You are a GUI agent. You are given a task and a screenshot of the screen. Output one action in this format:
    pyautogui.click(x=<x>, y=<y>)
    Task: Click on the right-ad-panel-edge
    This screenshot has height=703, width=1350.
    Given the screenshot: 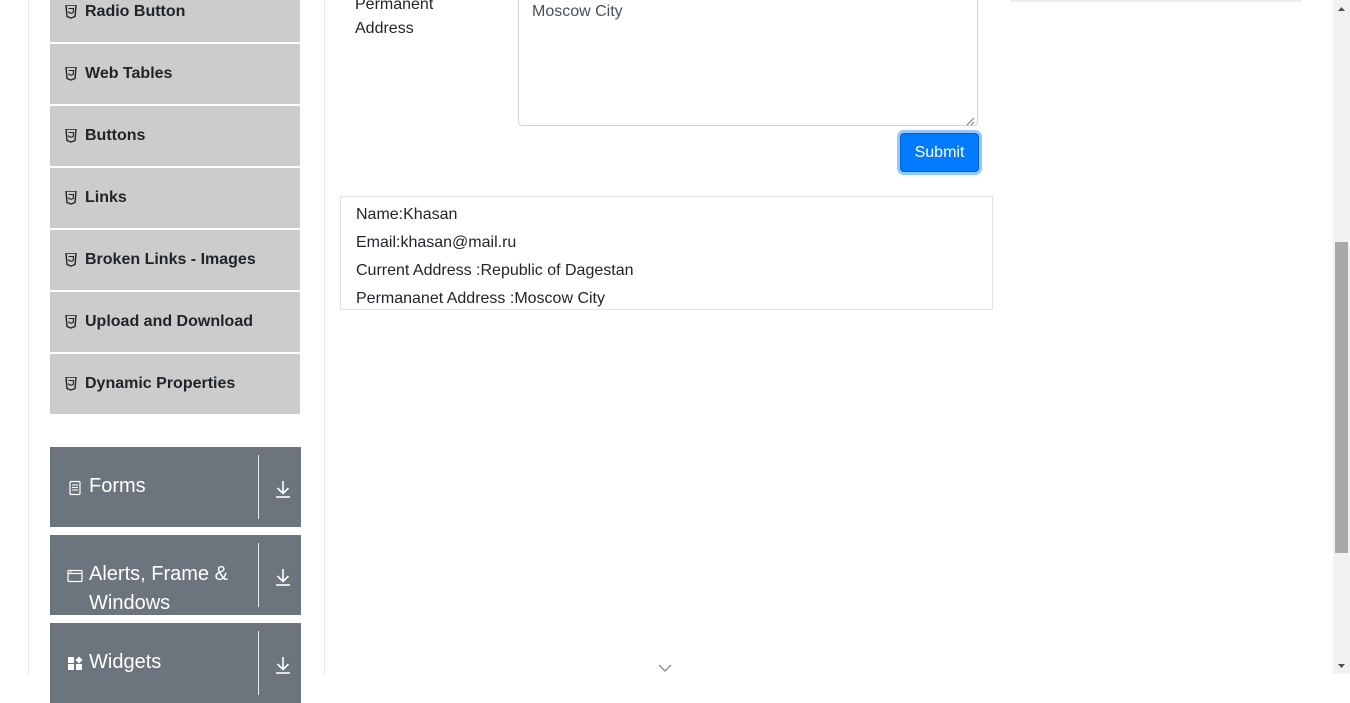 What is the action you would take?
    pyautogui.click(x=1156, y=1)
    